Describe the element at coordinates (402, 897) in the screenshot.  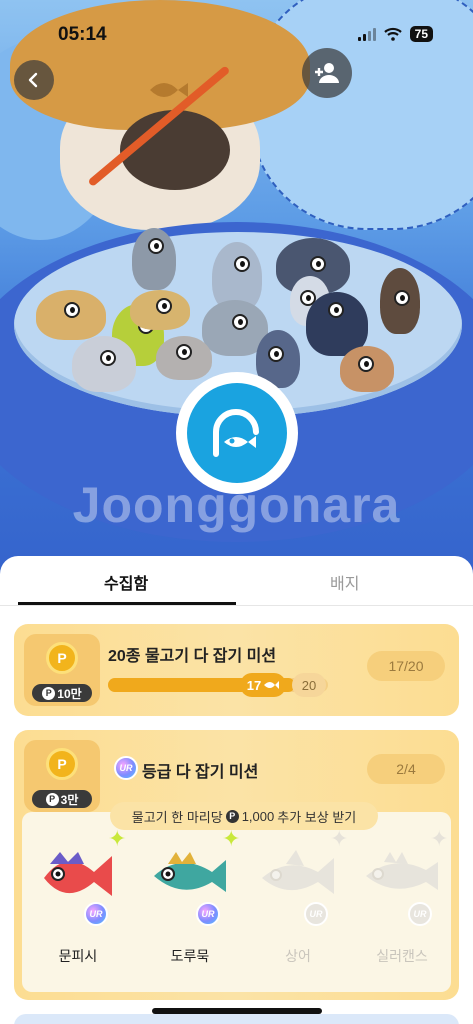
I see `fish-item-coelacanth: ✦ UR 실러캔스` at that location.